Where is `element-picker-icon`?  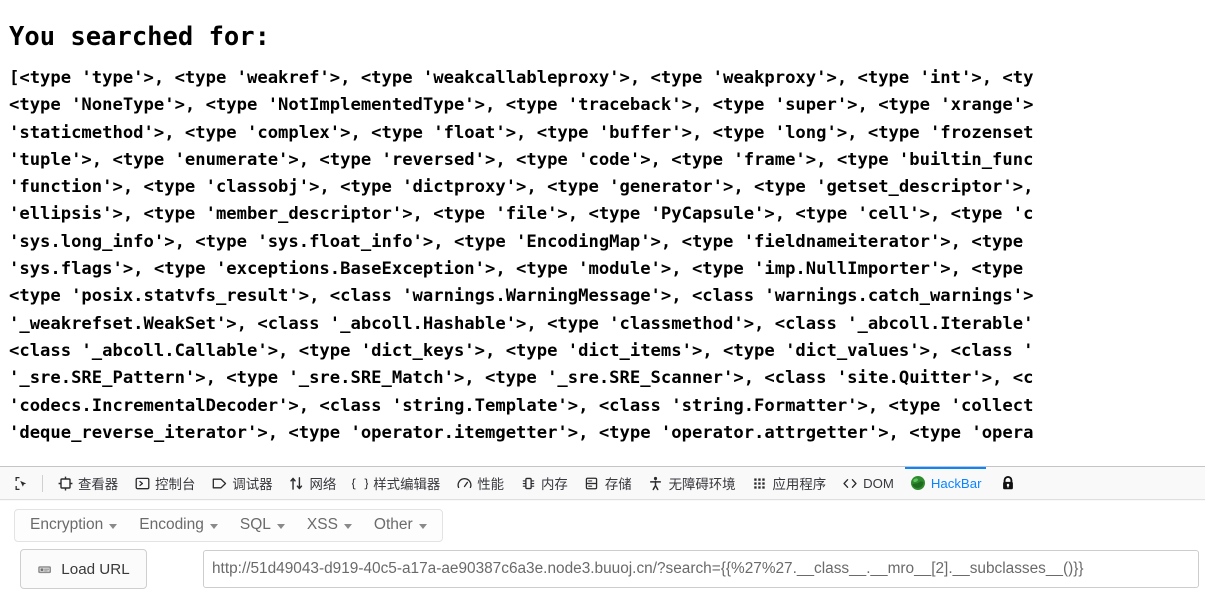 element-picker-icon is located at coordinates (22, 483).